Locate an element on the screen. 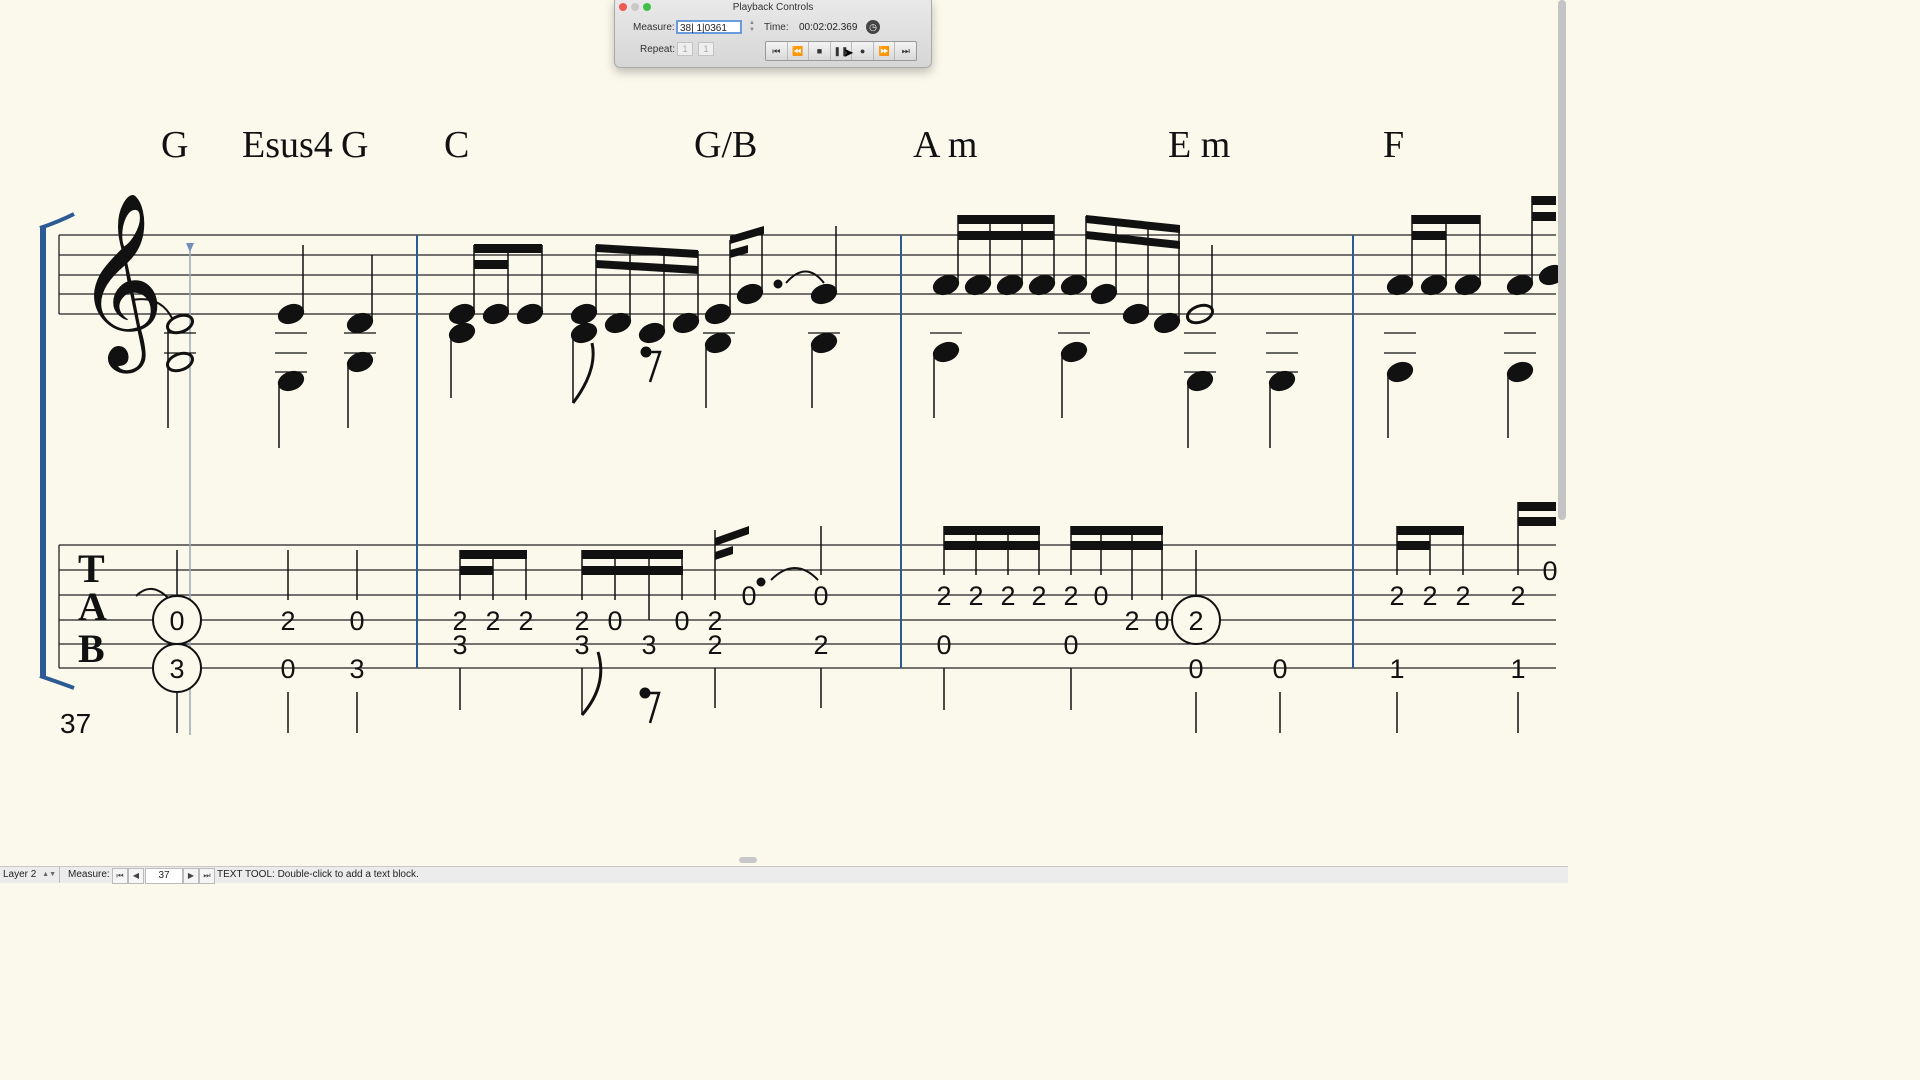 Image resolution: width=1920 pixels, height=1080 pixels. close-window-button is located at coordinates (623, 7).